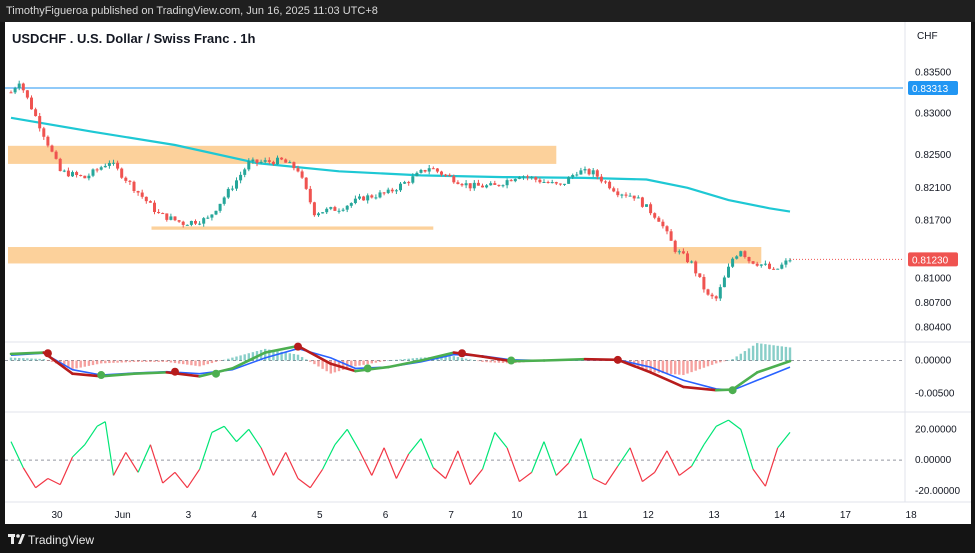 Image resolution: width=975 pixels, height=553 pixels. Describe the element at coordinates (481, 87) in the screenshot. I see `horizontal-line: 0.83313` at that location.